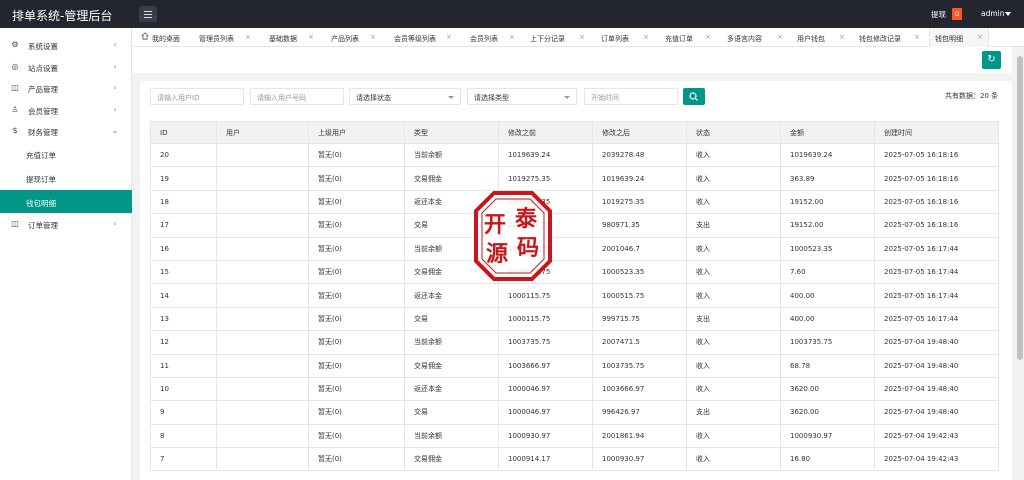  What do you see at coordinates (66, 131) in the screenshot?
I see `sidebar-item-finance-management: $ 财务管理 ⌄` at bounding box center [66, 131].